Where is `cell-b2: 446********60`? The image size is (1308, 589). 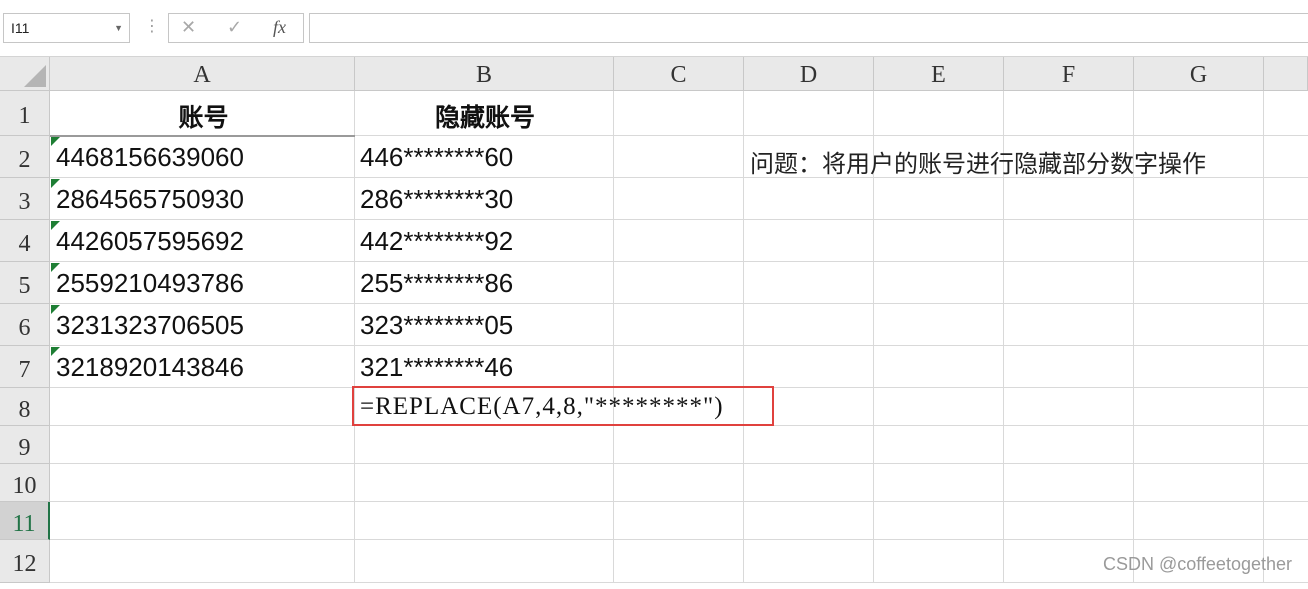 cell-b2: 446********60 is located at coordinates (436, 157).